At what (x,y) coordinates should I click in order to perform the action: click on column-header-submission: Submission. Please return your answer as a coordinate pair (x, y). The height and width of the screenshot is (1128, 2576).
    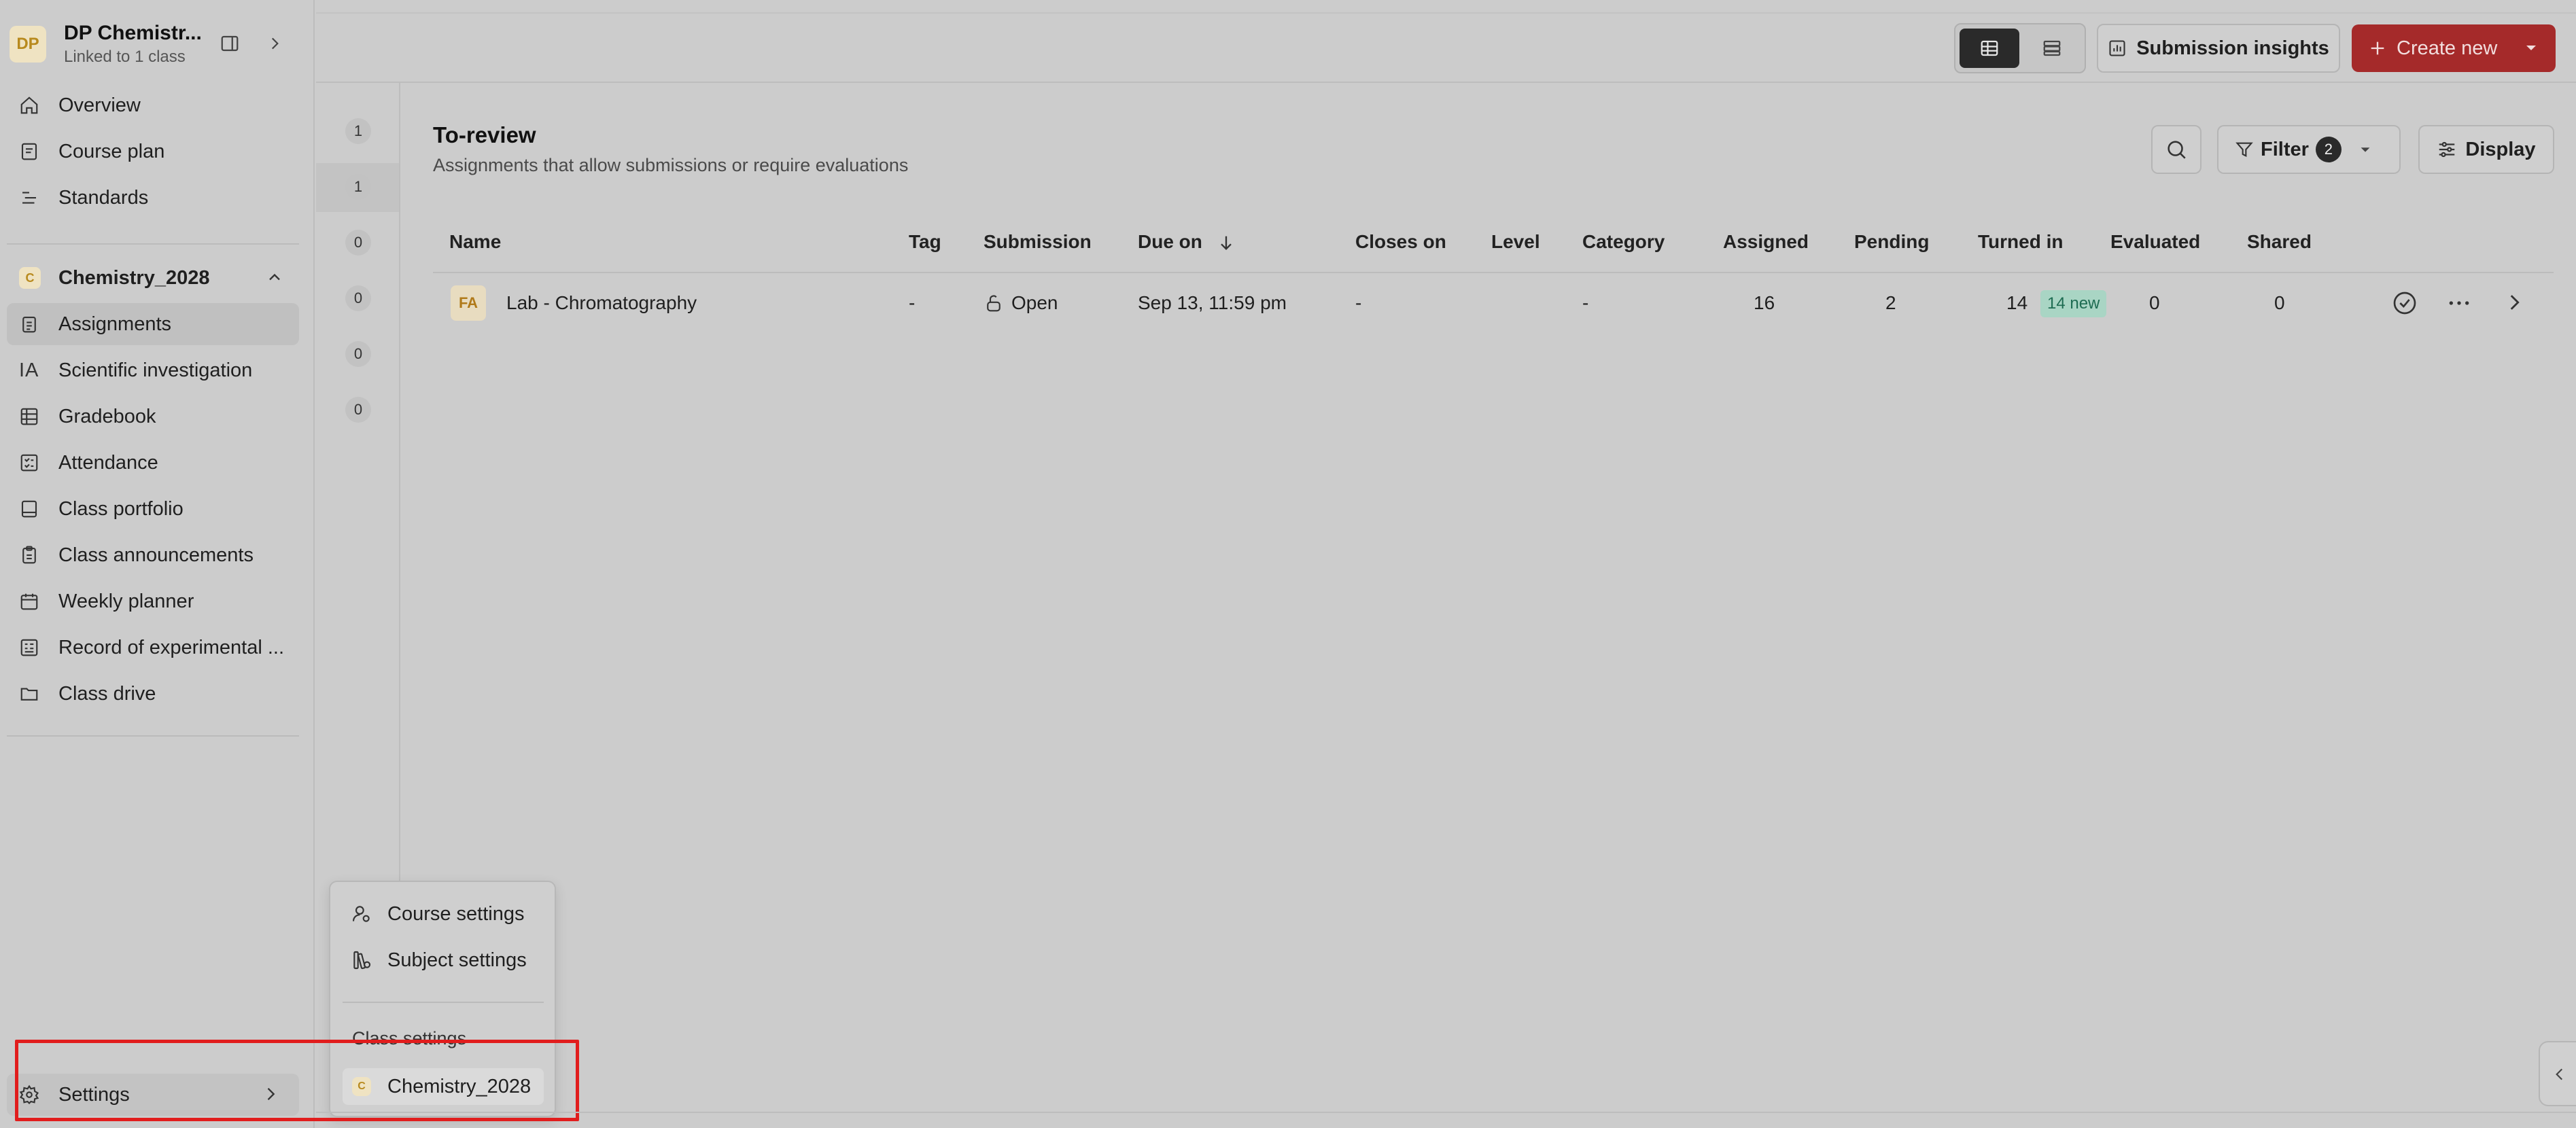
    Looking at the image, I should click on (1038, 242).